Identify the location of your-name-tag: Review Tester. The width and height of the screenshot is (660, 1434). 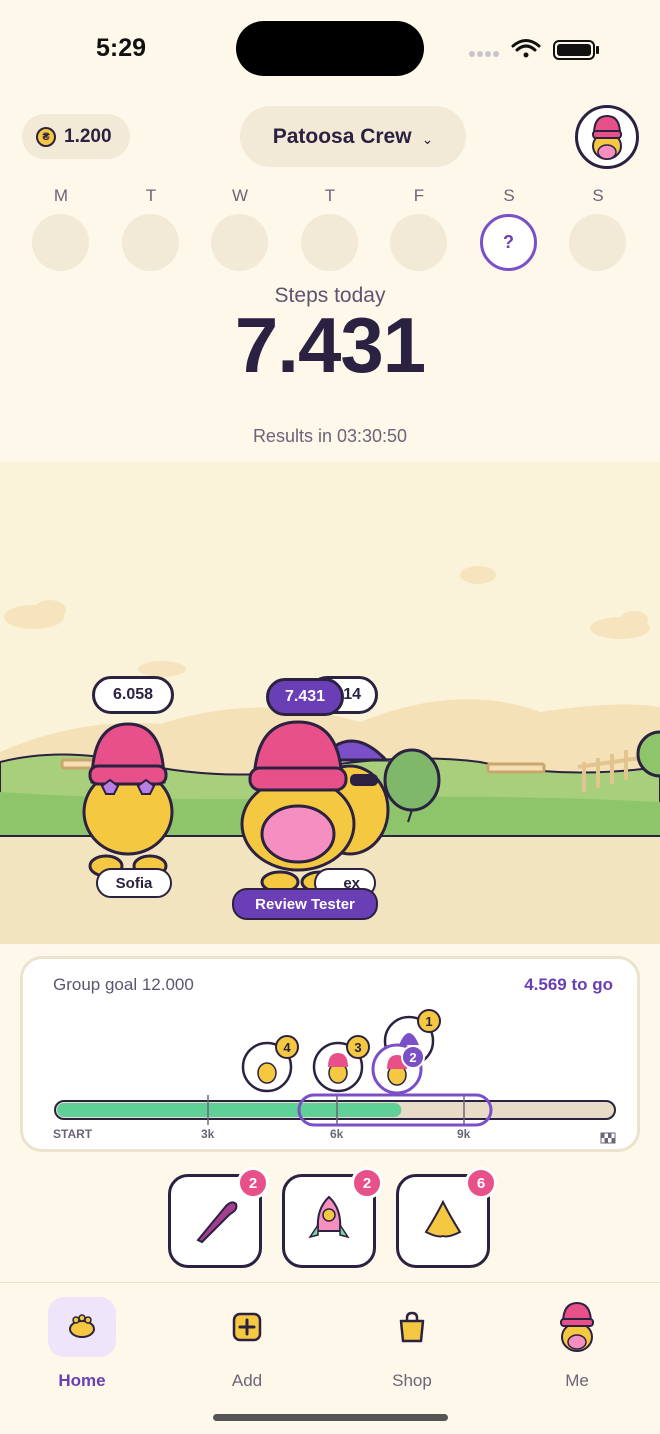
(305, 904).